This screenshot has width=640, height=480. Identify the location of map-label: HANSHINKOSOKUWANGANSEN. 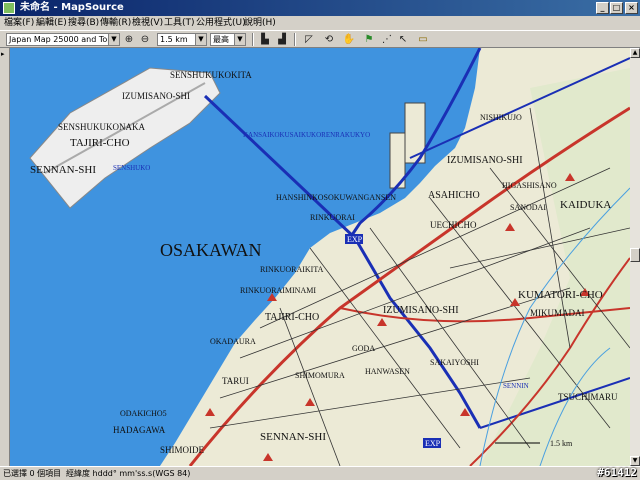
(336, 197).